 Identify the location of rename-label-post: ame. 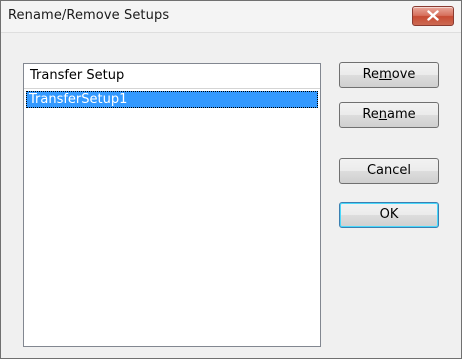
(401, 114).